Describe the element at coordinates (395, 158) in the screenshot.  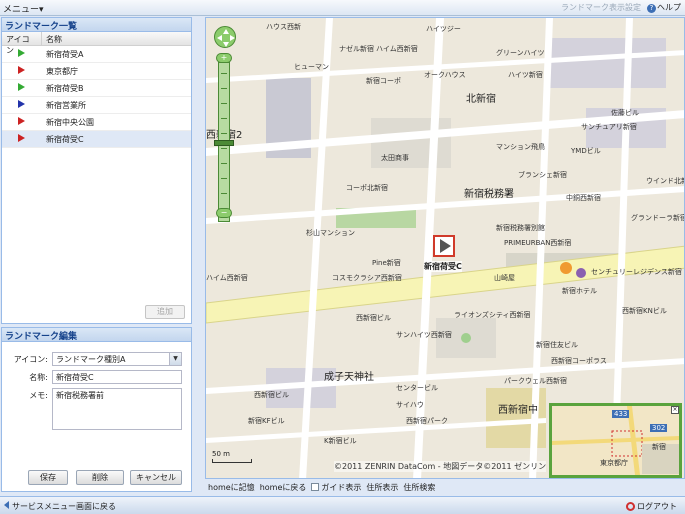
I see `map-label: 太田商事` at that location.